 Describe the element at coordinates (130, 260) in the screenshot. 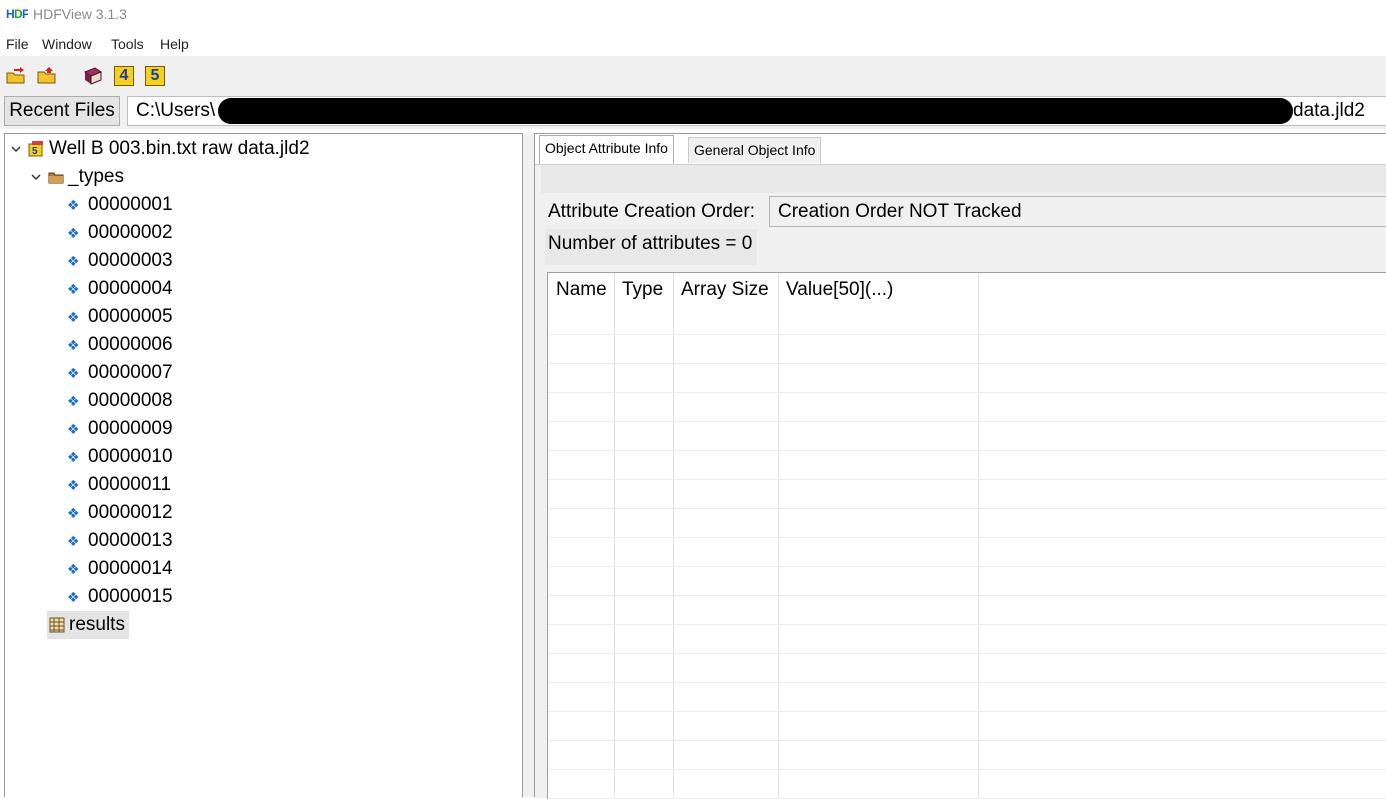

I see `tree-datatype-label: 00000003` at that location.